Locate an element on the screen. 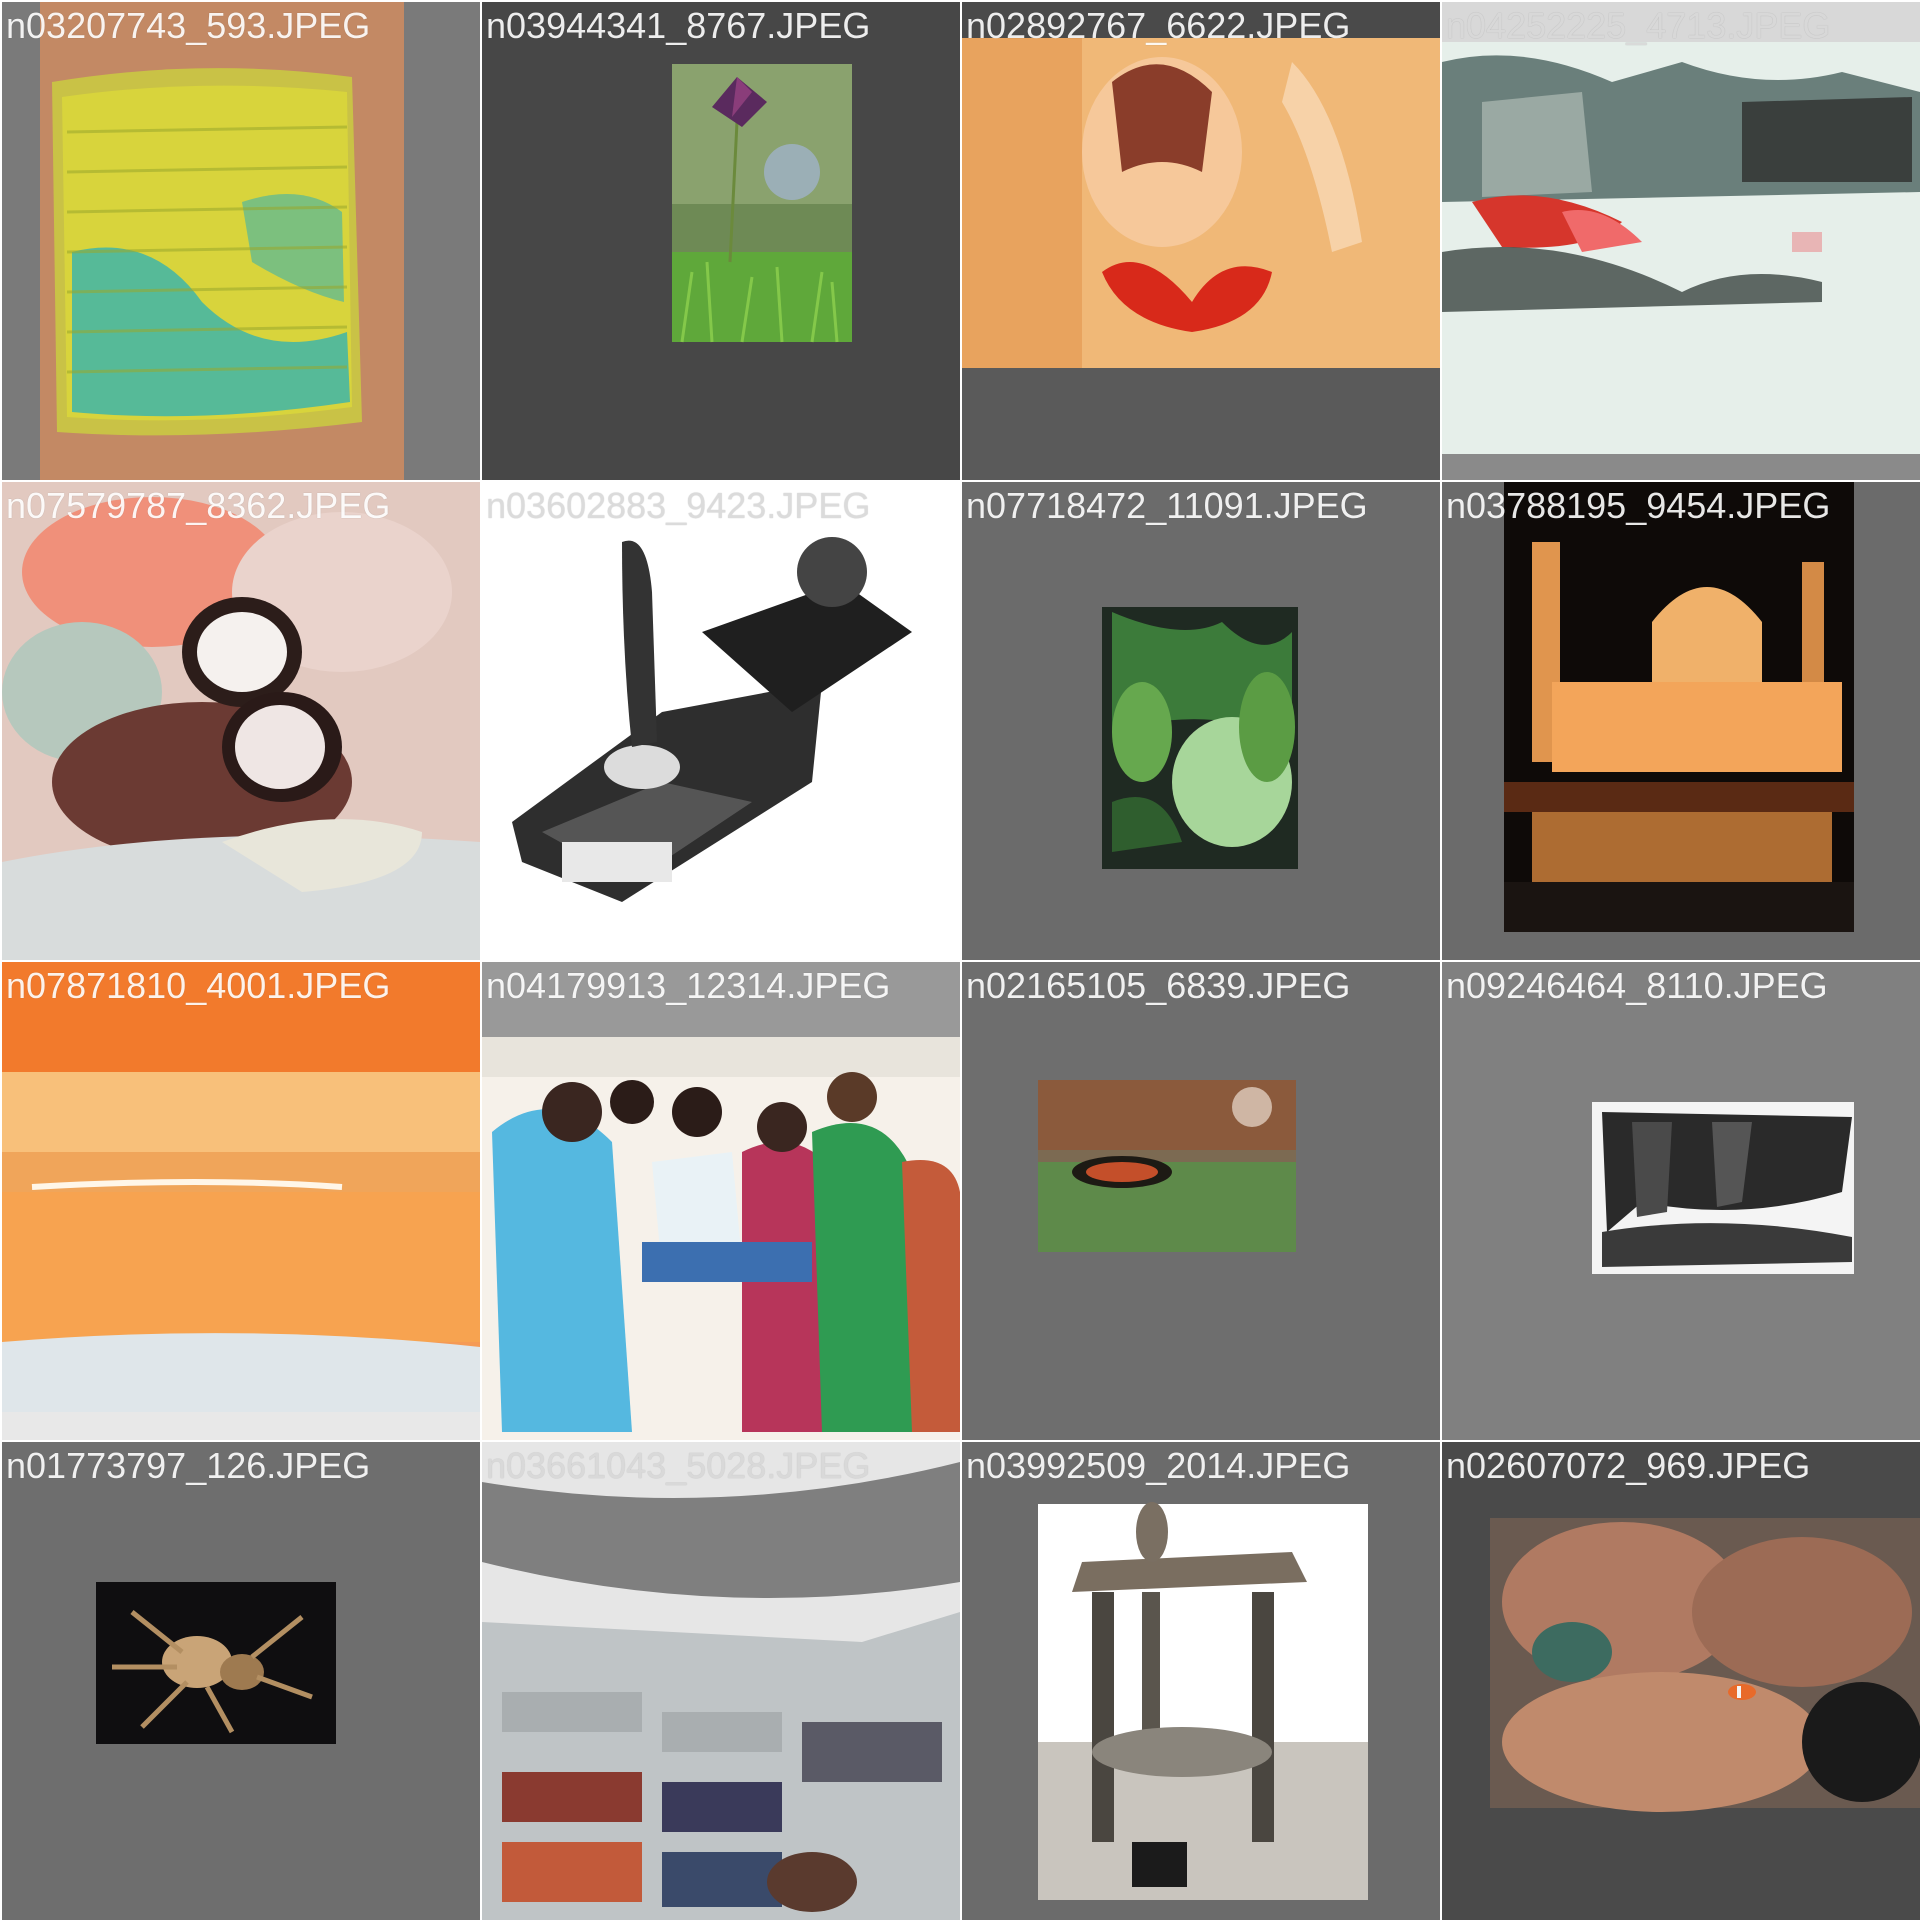  image-tile: n04179913_12314.JPEG is located at coordinates (721, 1201).